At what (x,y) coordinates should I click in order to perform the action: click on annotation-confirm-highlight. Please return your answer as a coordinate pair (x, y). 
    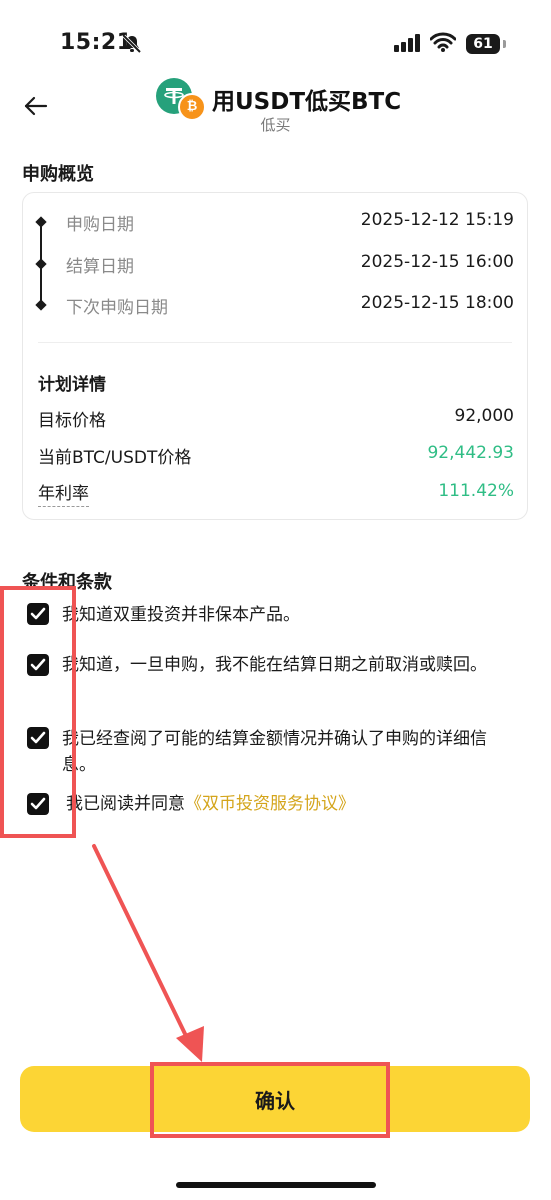
    Looking at the image, I should click on (270, 1100).